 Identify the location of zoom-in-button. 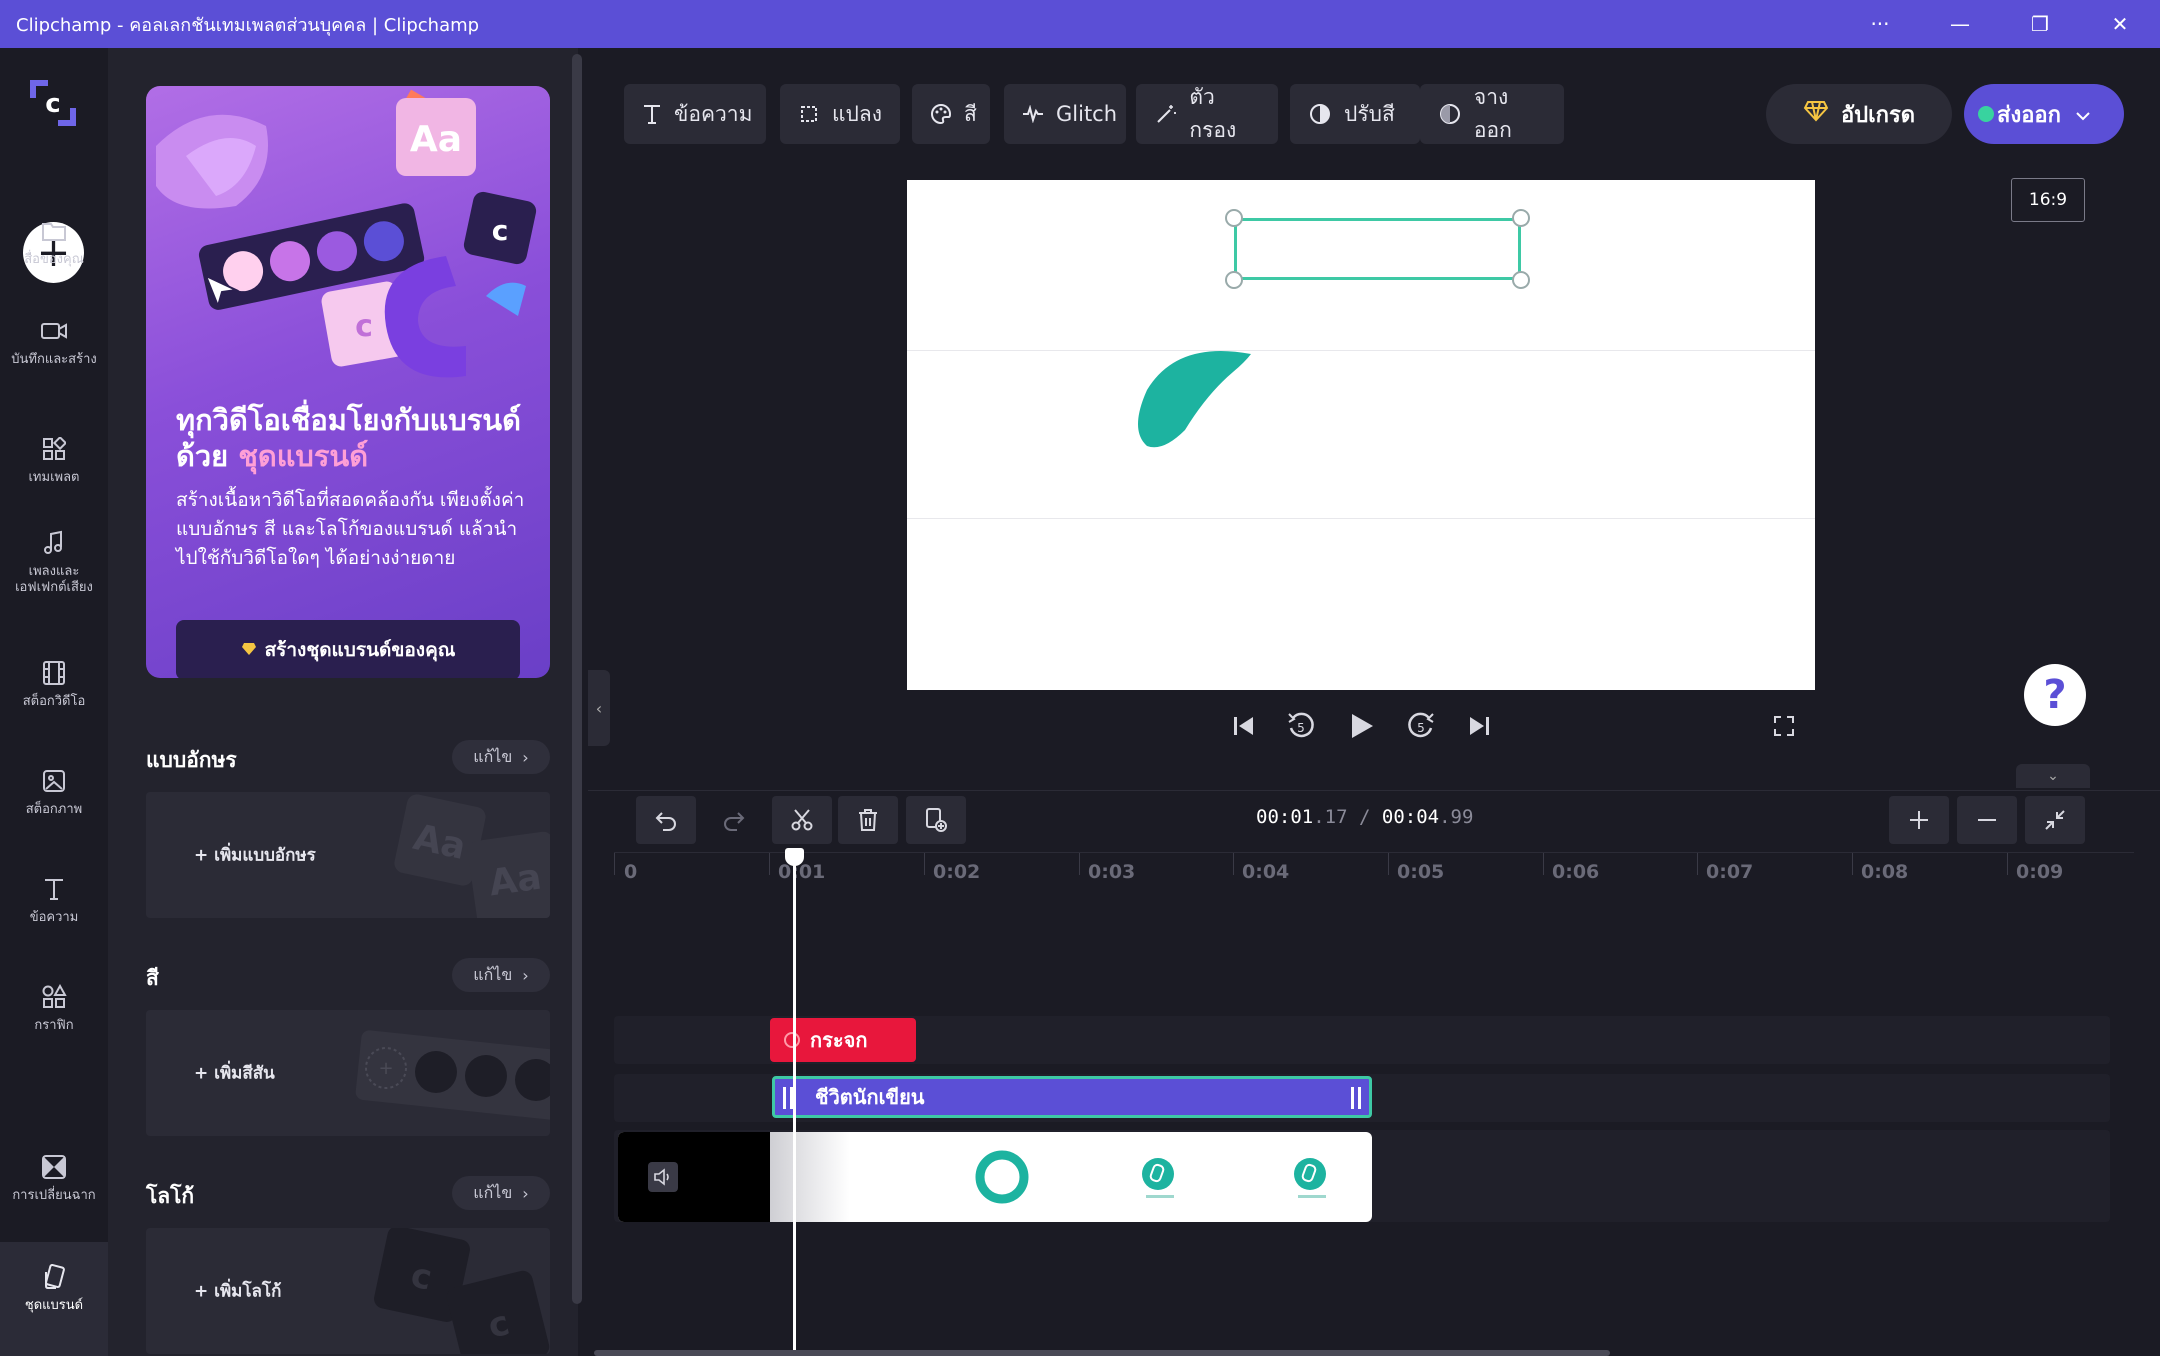
(1919, 820).